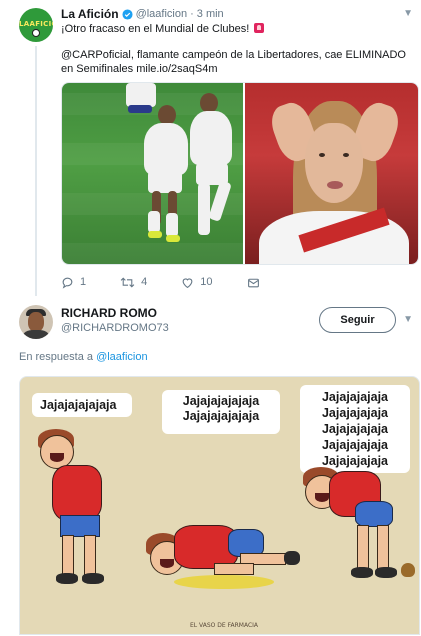  What do you see at coordinates (73, 282) in the screenshot?
I see `reply-button: 1` at bounding box center [73, 282].